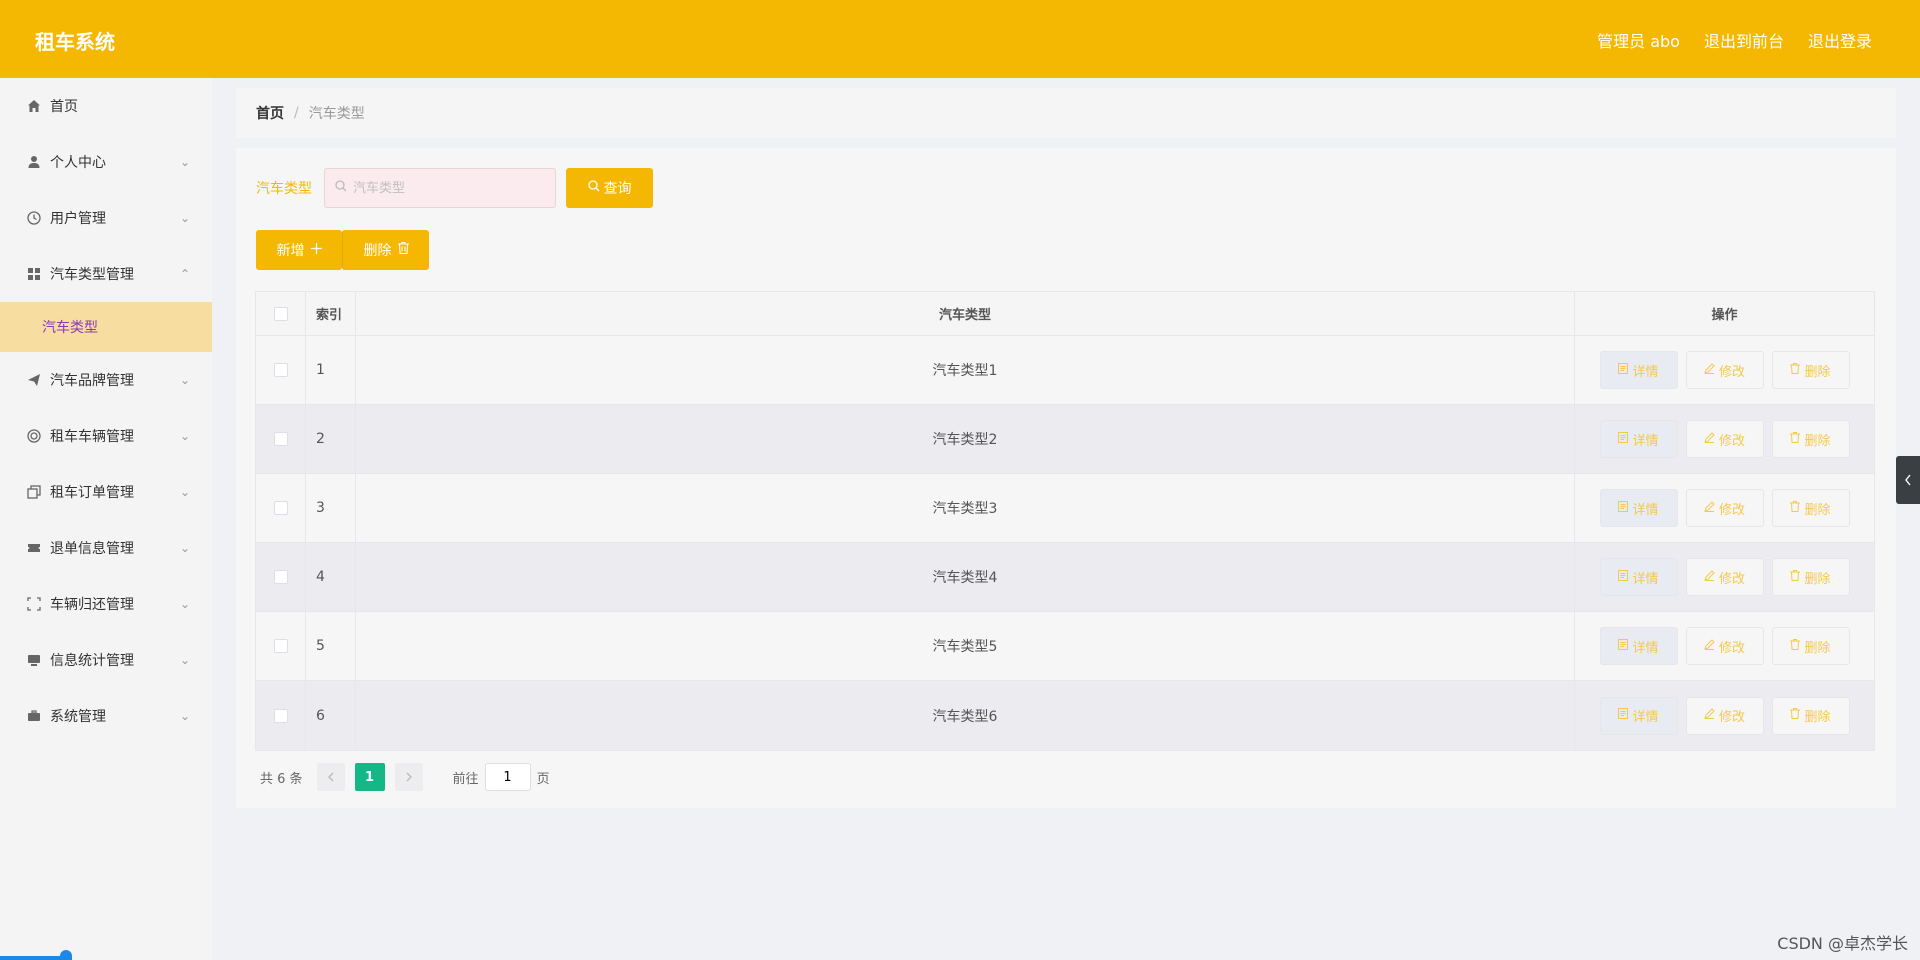 The width and height of the screenshot is (1920, 960). Describe the element at coordinates (331, 577) in the screenshot. I see `row-index: 4` at that location.